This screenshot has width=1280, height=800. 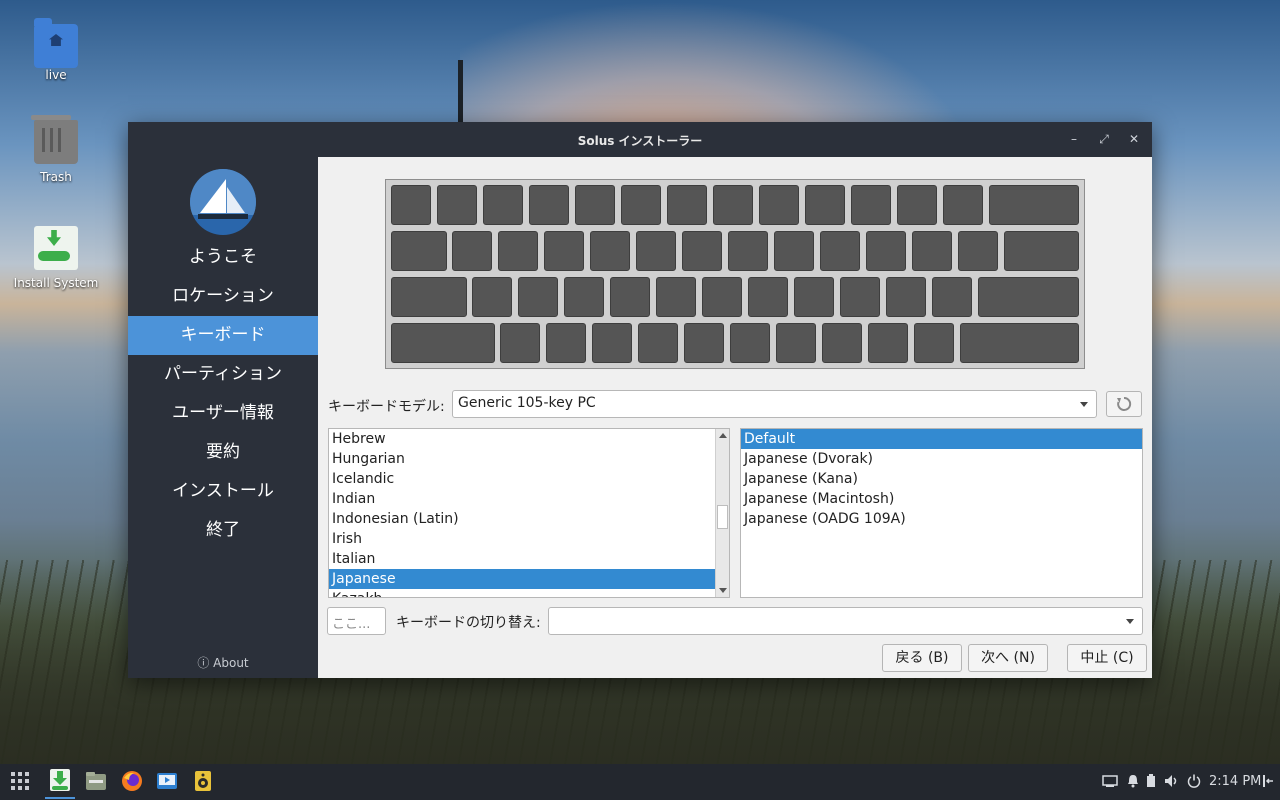 I want to click on show-desktop-icon, so click(x=1268, y=783).